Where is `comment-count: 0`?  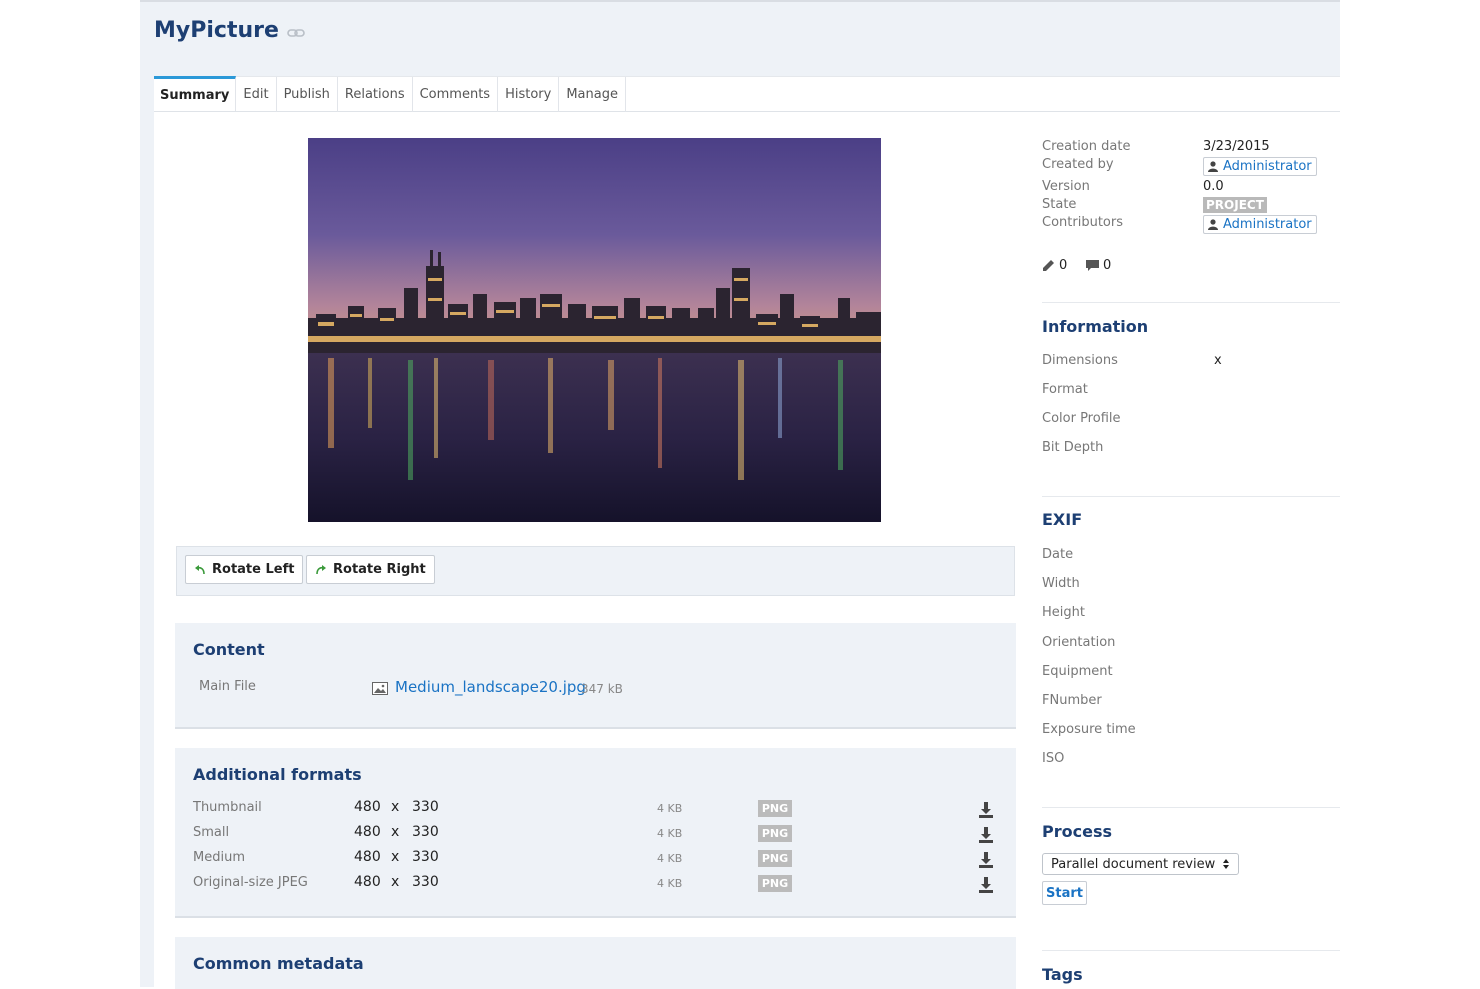 comment-count: 0 is located at coordinates (1098, 265).